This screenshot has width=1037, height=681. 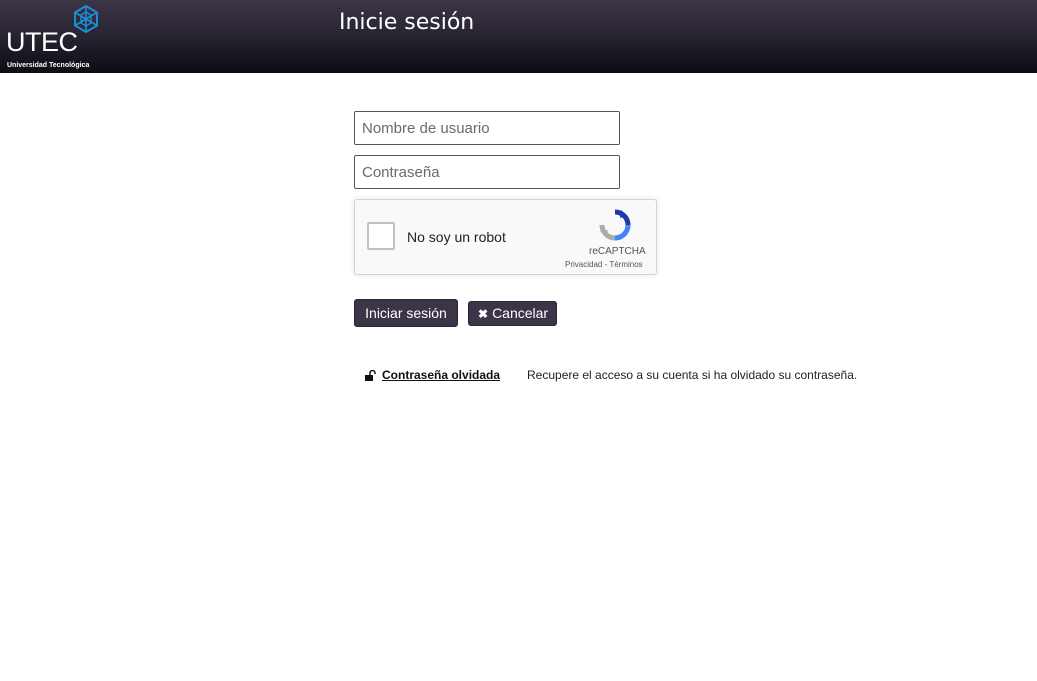 What do you see at coordinates (483, 314) in the screenshot?
I see `close-icon: ✖` at bounding box center [483, 314].